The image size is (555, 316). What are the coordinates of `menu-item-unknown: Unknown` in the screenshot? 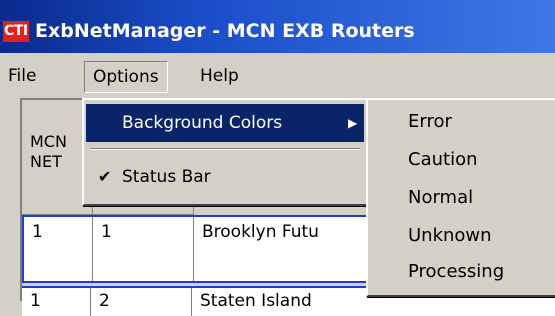 It's located at (450, 236).